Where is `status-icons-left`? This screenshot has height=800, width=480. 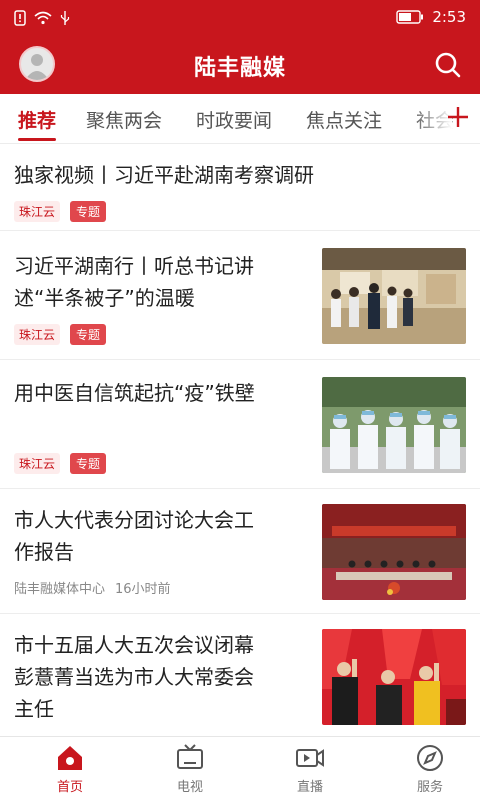 status-icons-left is located at coordinates (42, 18).